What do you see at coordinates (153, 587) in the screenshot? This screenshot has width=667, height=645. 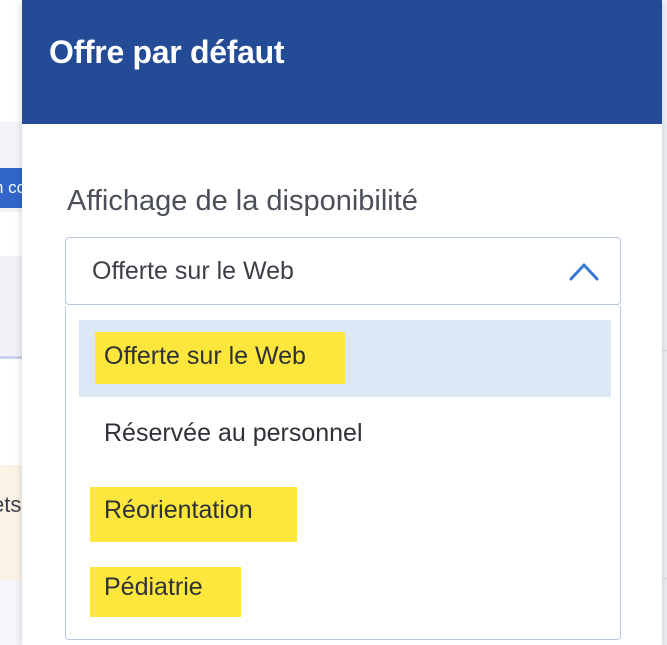 I see `option-label: Pédiatrie` at bounding box center [153, 587].